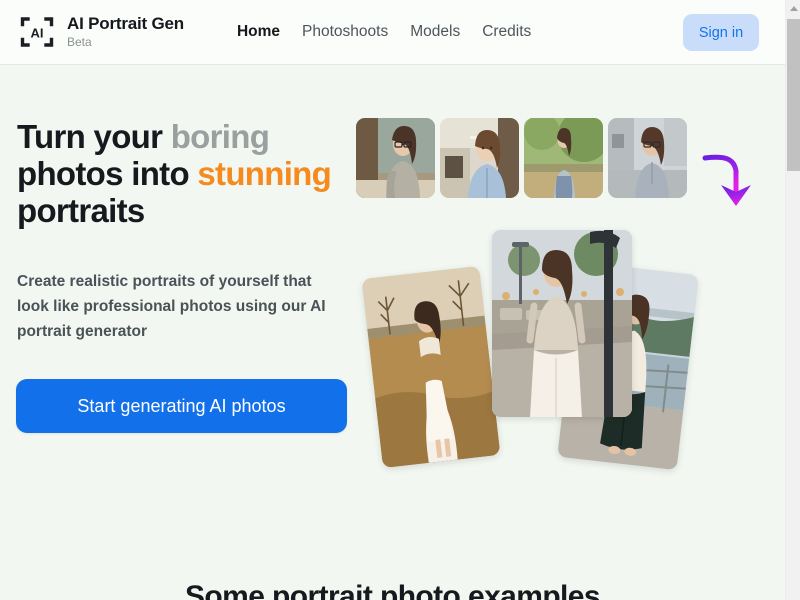  I want to click on main-navigation: Home Photoshoots Models Credits, so click(384, 32).